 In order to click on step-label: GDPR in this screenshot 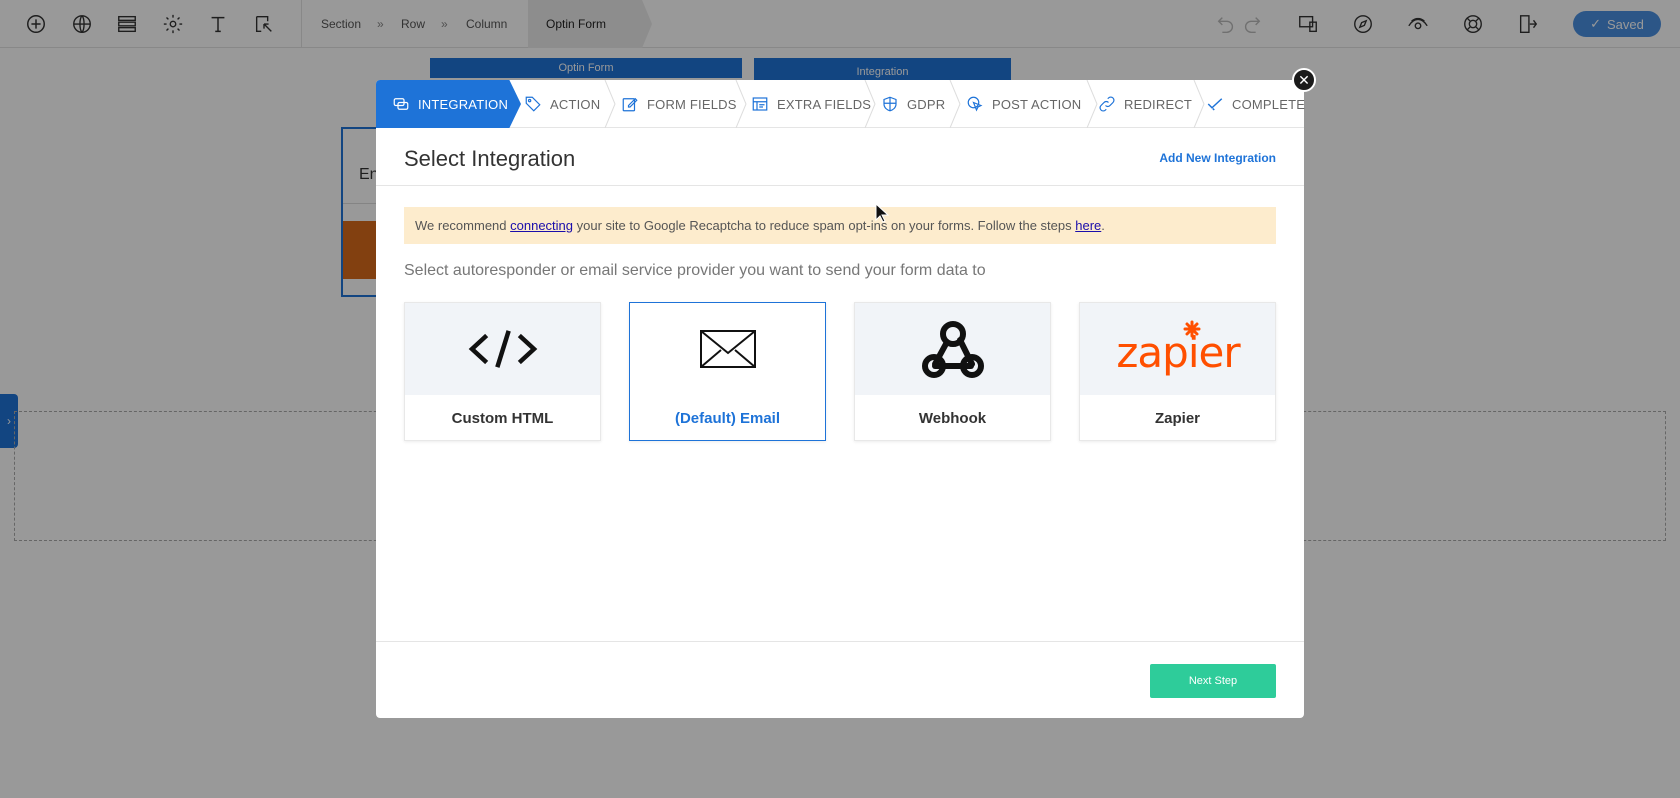, I will do `click(926, 104)`.